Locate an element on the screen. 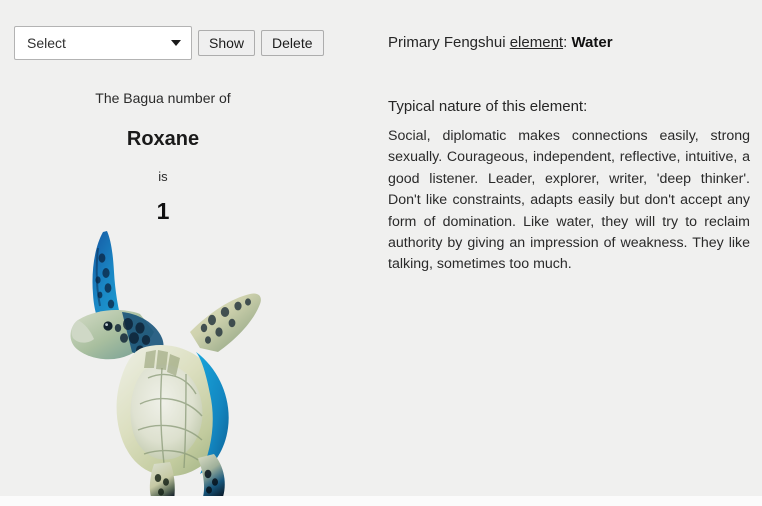 This screenshot has width=762, height=506. element-link: element is located at coordinates (536, 42).